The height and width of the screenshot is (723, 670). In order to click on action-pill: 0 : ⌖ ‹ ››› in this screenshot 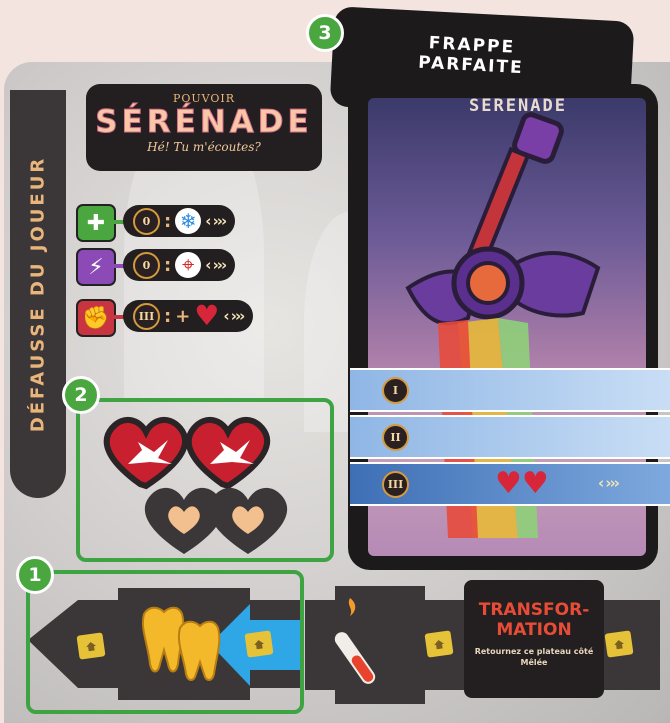, I will do `click(179, 265)`.